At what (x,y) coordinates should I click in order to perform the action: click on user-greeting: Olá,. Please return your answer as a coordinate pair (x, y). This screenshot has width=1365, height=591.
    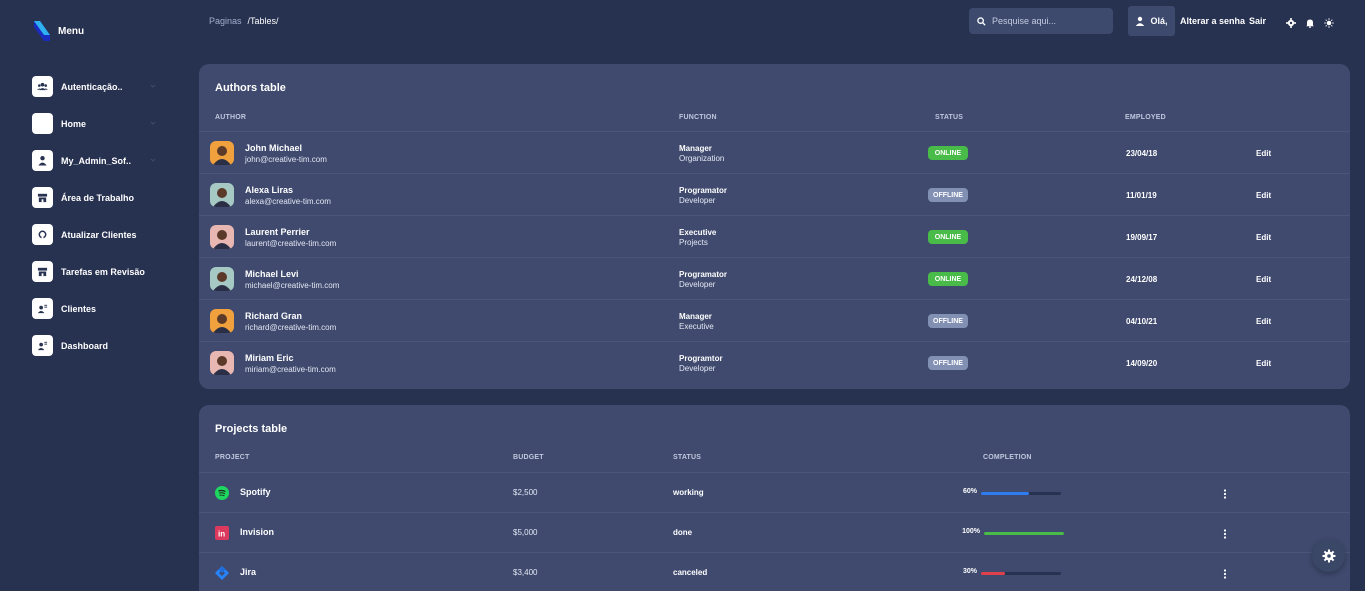
    Looking at the image, I should click on (1159, 21).